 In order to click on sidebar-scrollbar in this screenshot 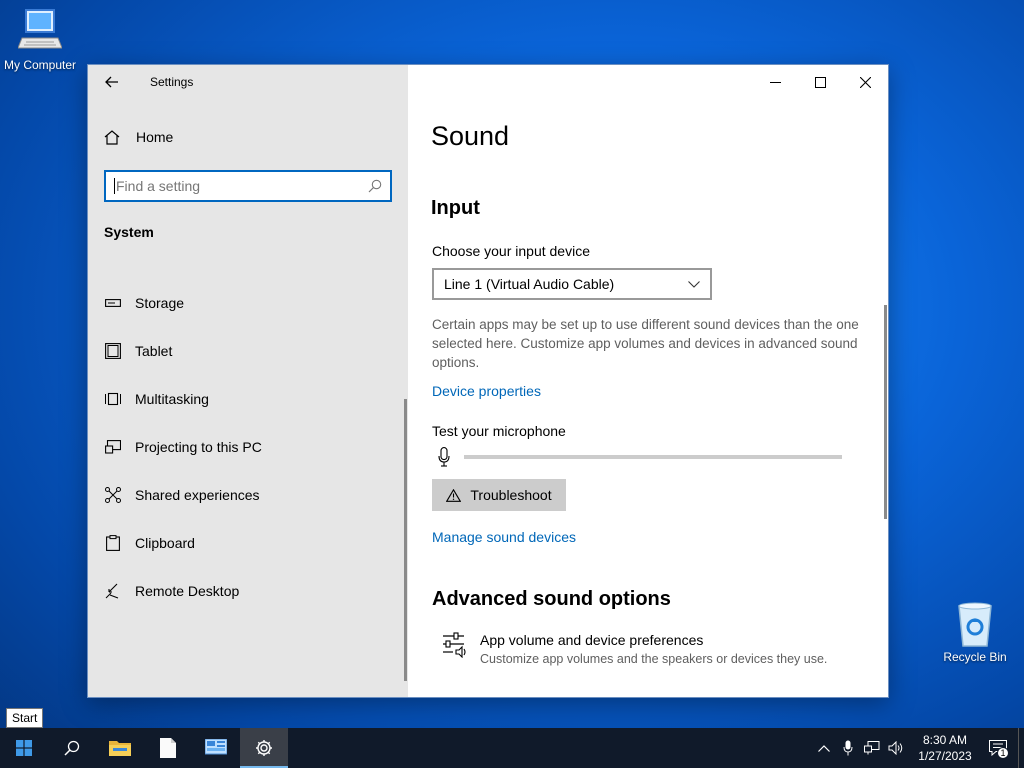, I will do `click(405, 540)`.